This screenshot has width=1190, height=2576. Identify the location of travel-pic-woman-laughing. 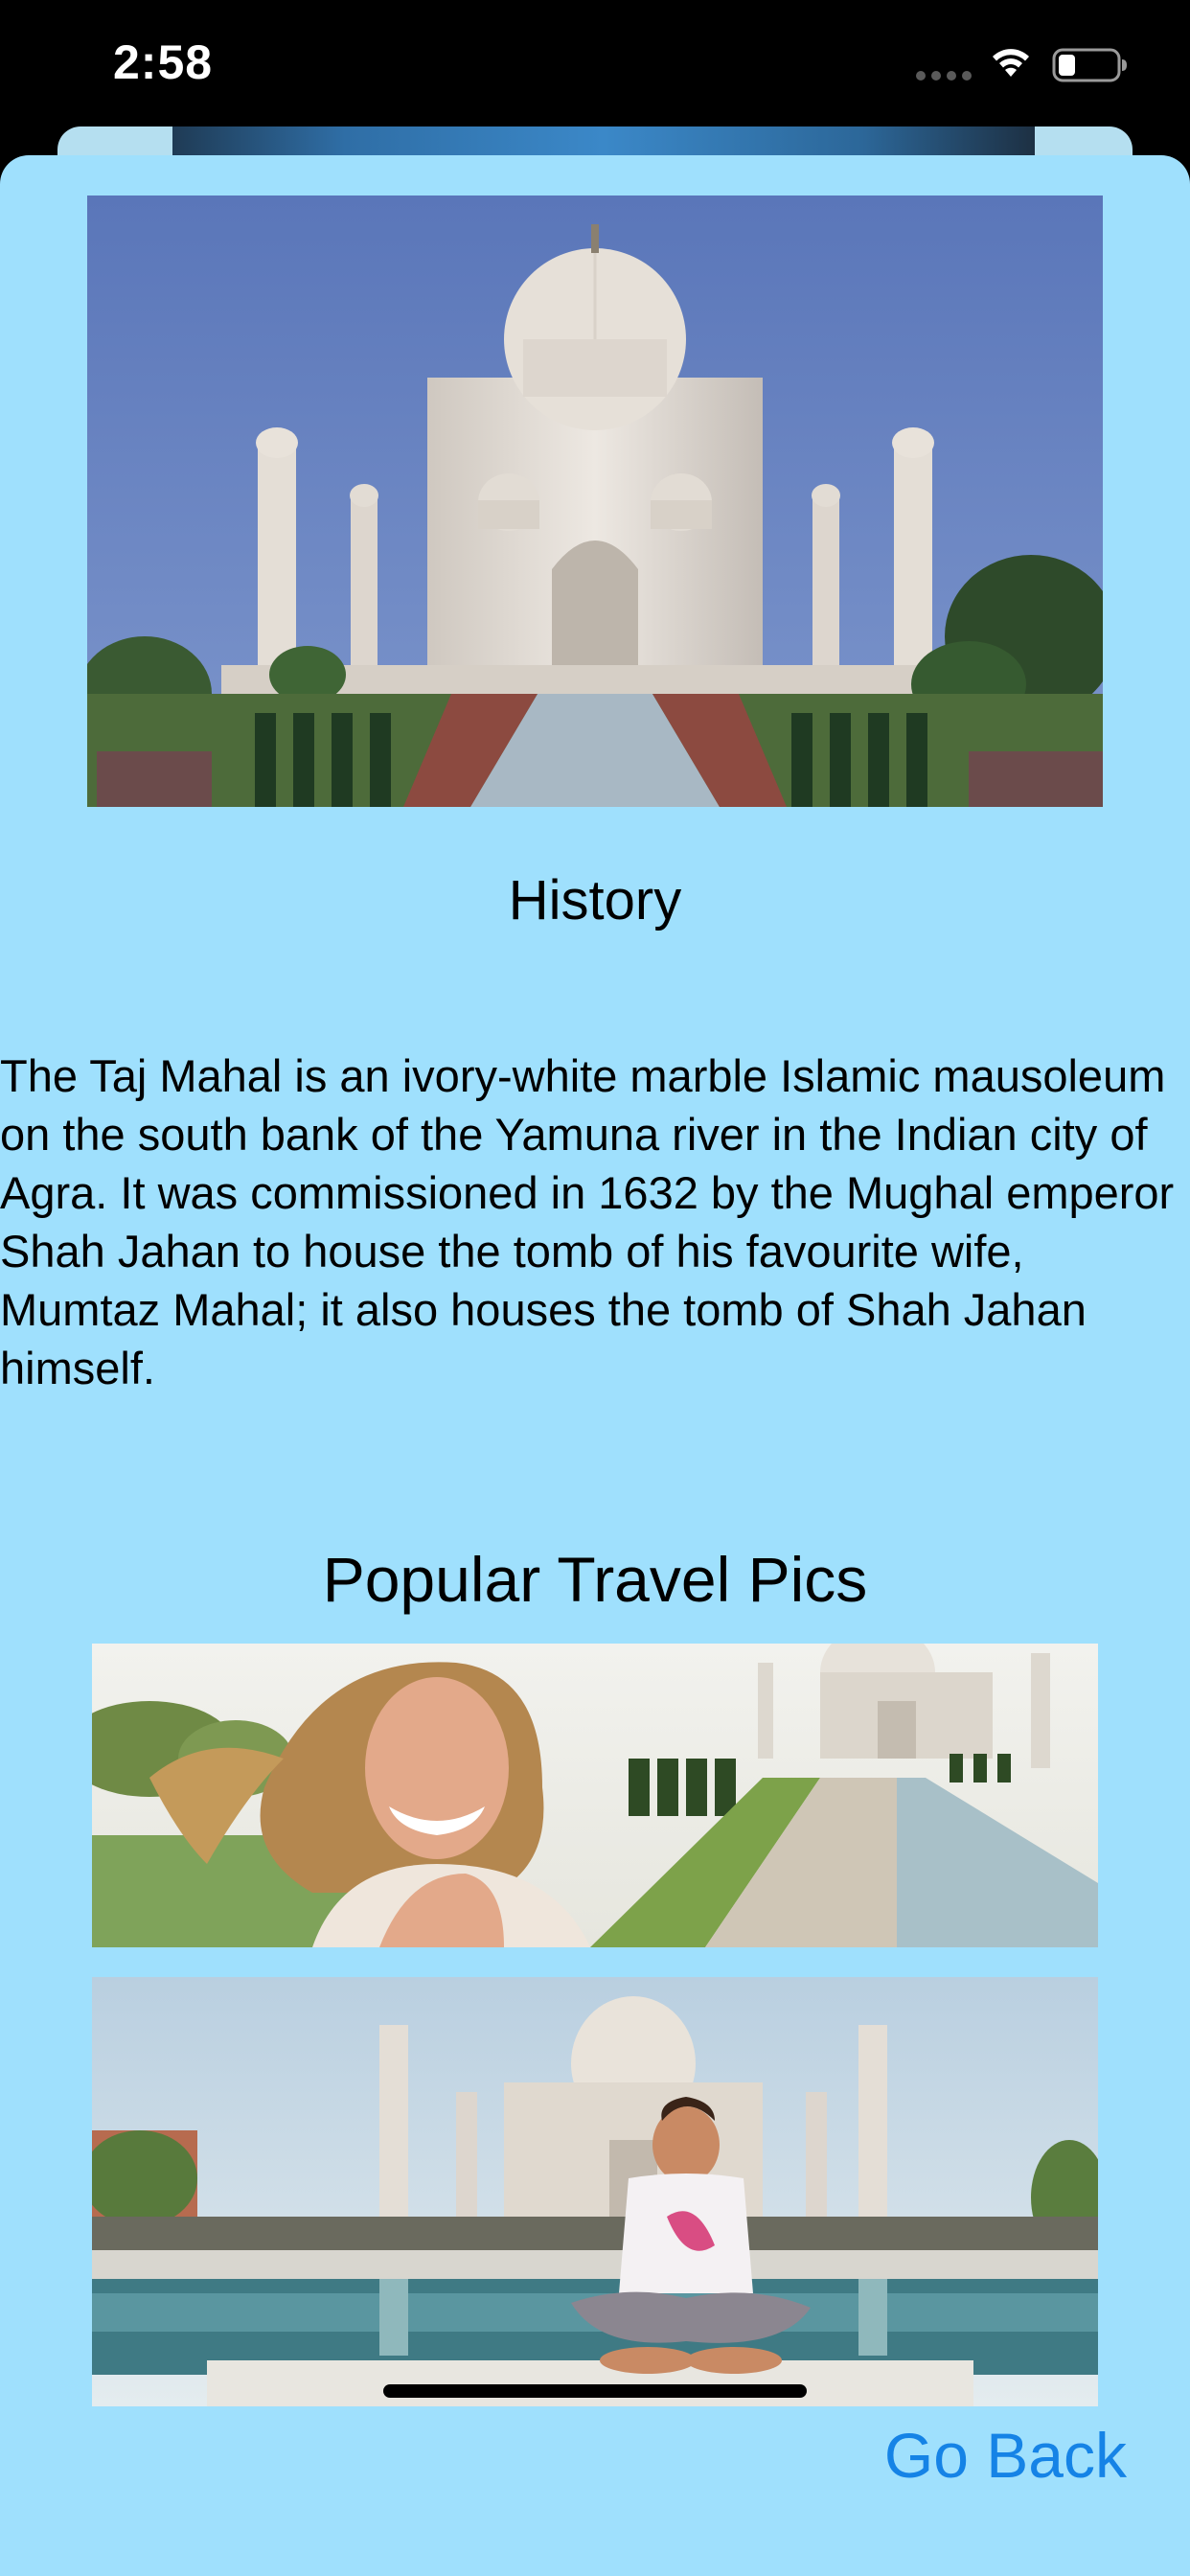
(595, 1795).